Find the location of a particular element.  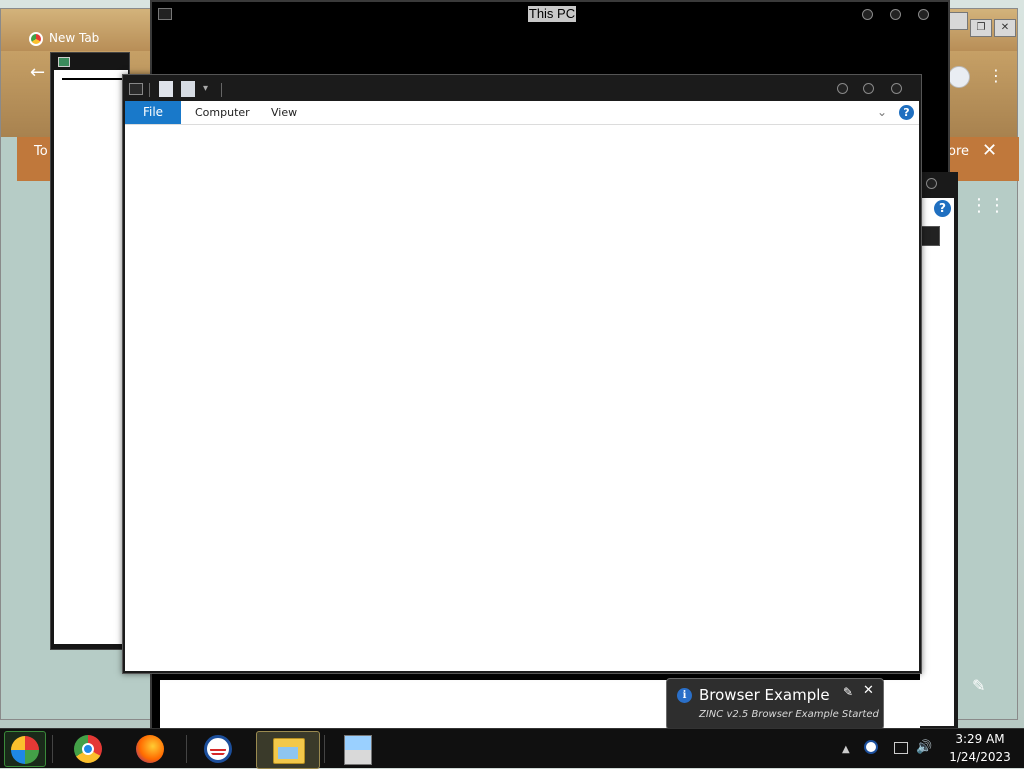

info-icon: i is located at coordinates (684, 695).